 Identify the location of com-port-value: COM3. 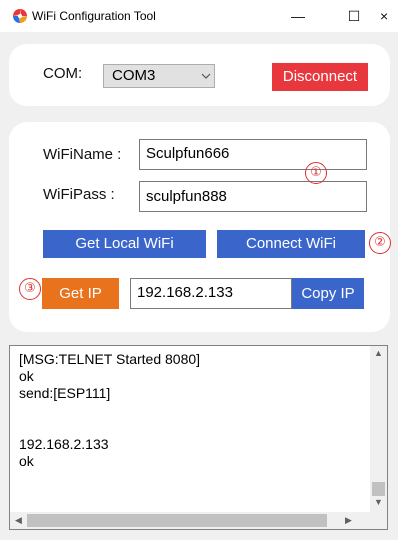
(134, 75).